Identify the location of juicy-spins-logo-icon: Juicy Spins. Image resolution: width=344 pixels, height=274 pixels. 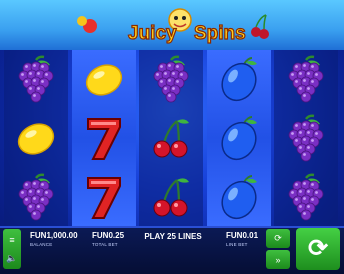
(173, 26).